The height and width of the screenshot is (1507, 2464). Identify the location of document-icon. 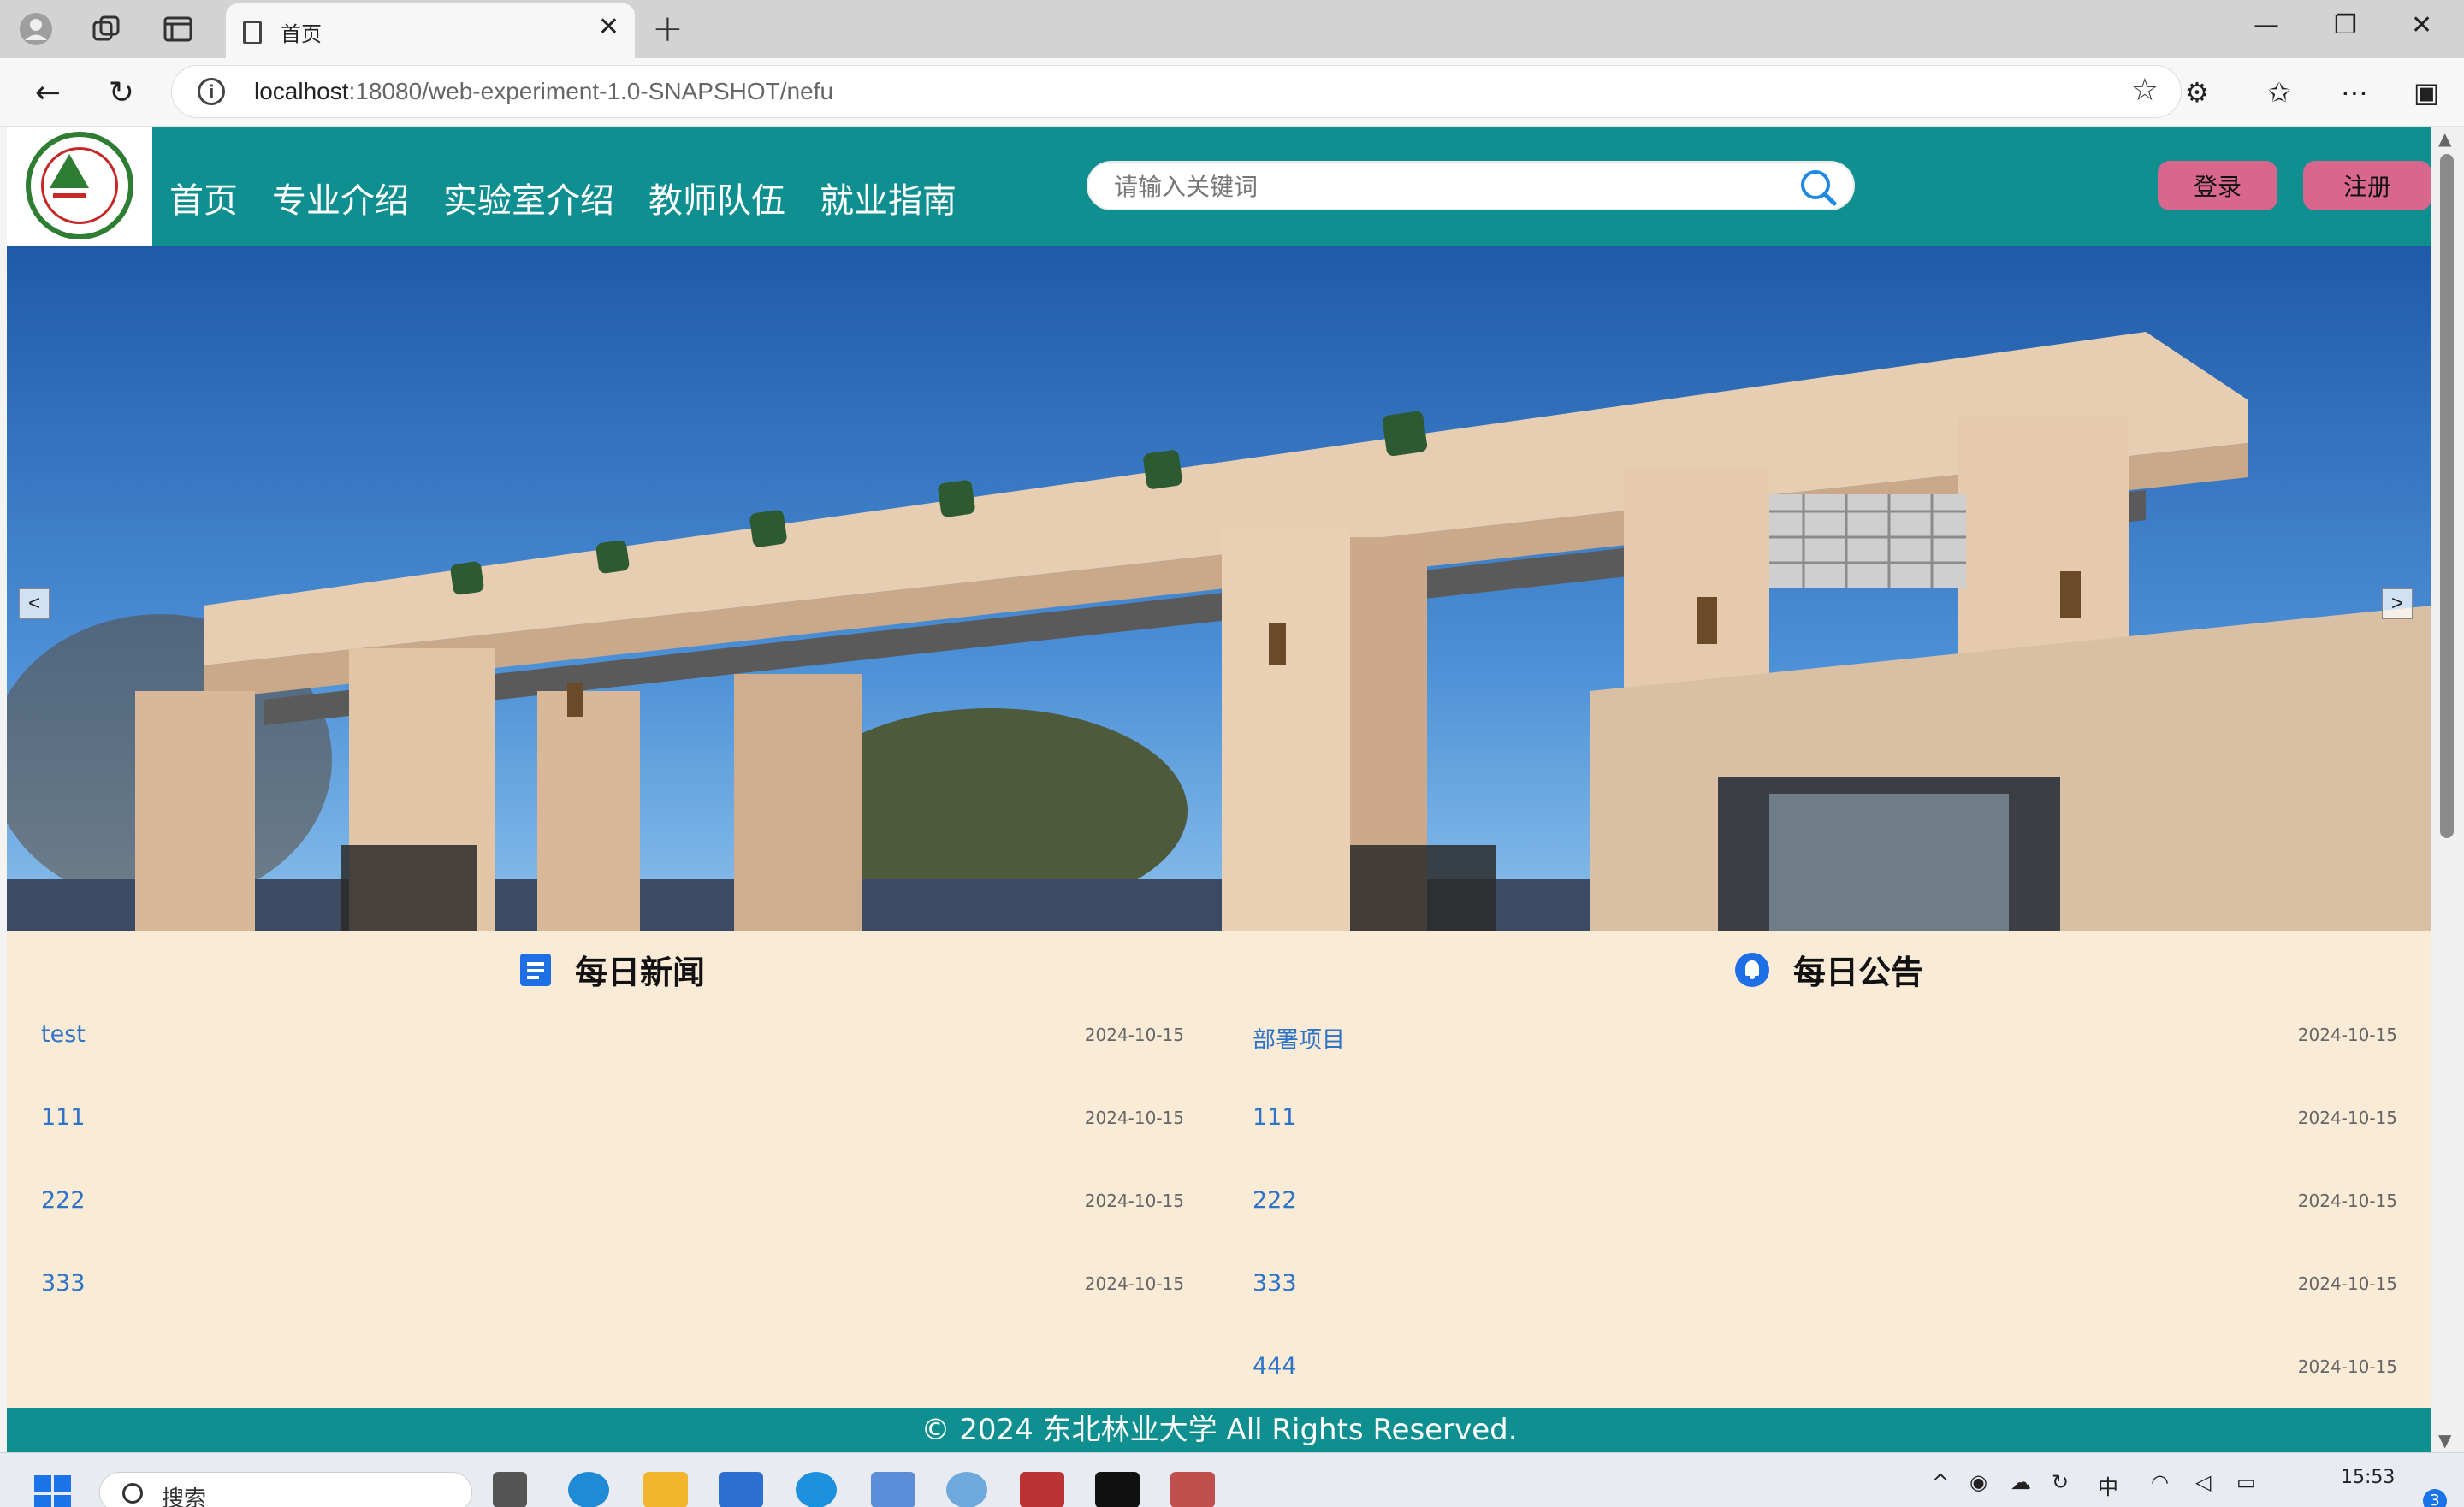
(535, 970).